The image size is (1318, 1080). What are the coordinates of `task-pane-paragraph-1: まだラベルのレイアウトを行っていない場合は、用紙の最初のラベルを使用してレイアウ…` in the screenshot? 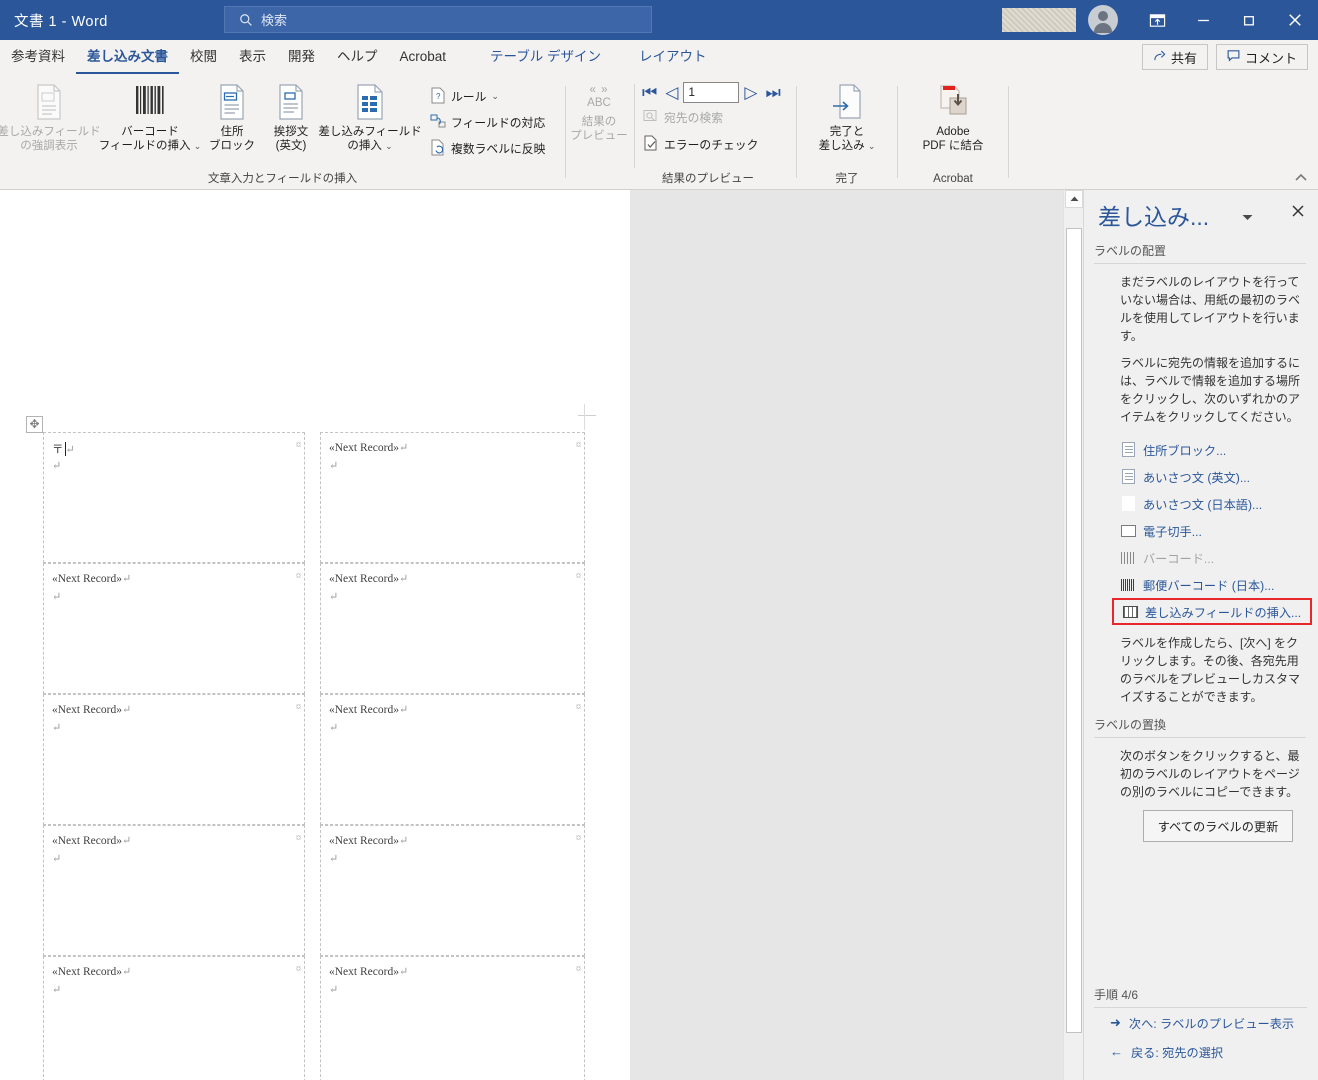 It's located at (1210, 309).